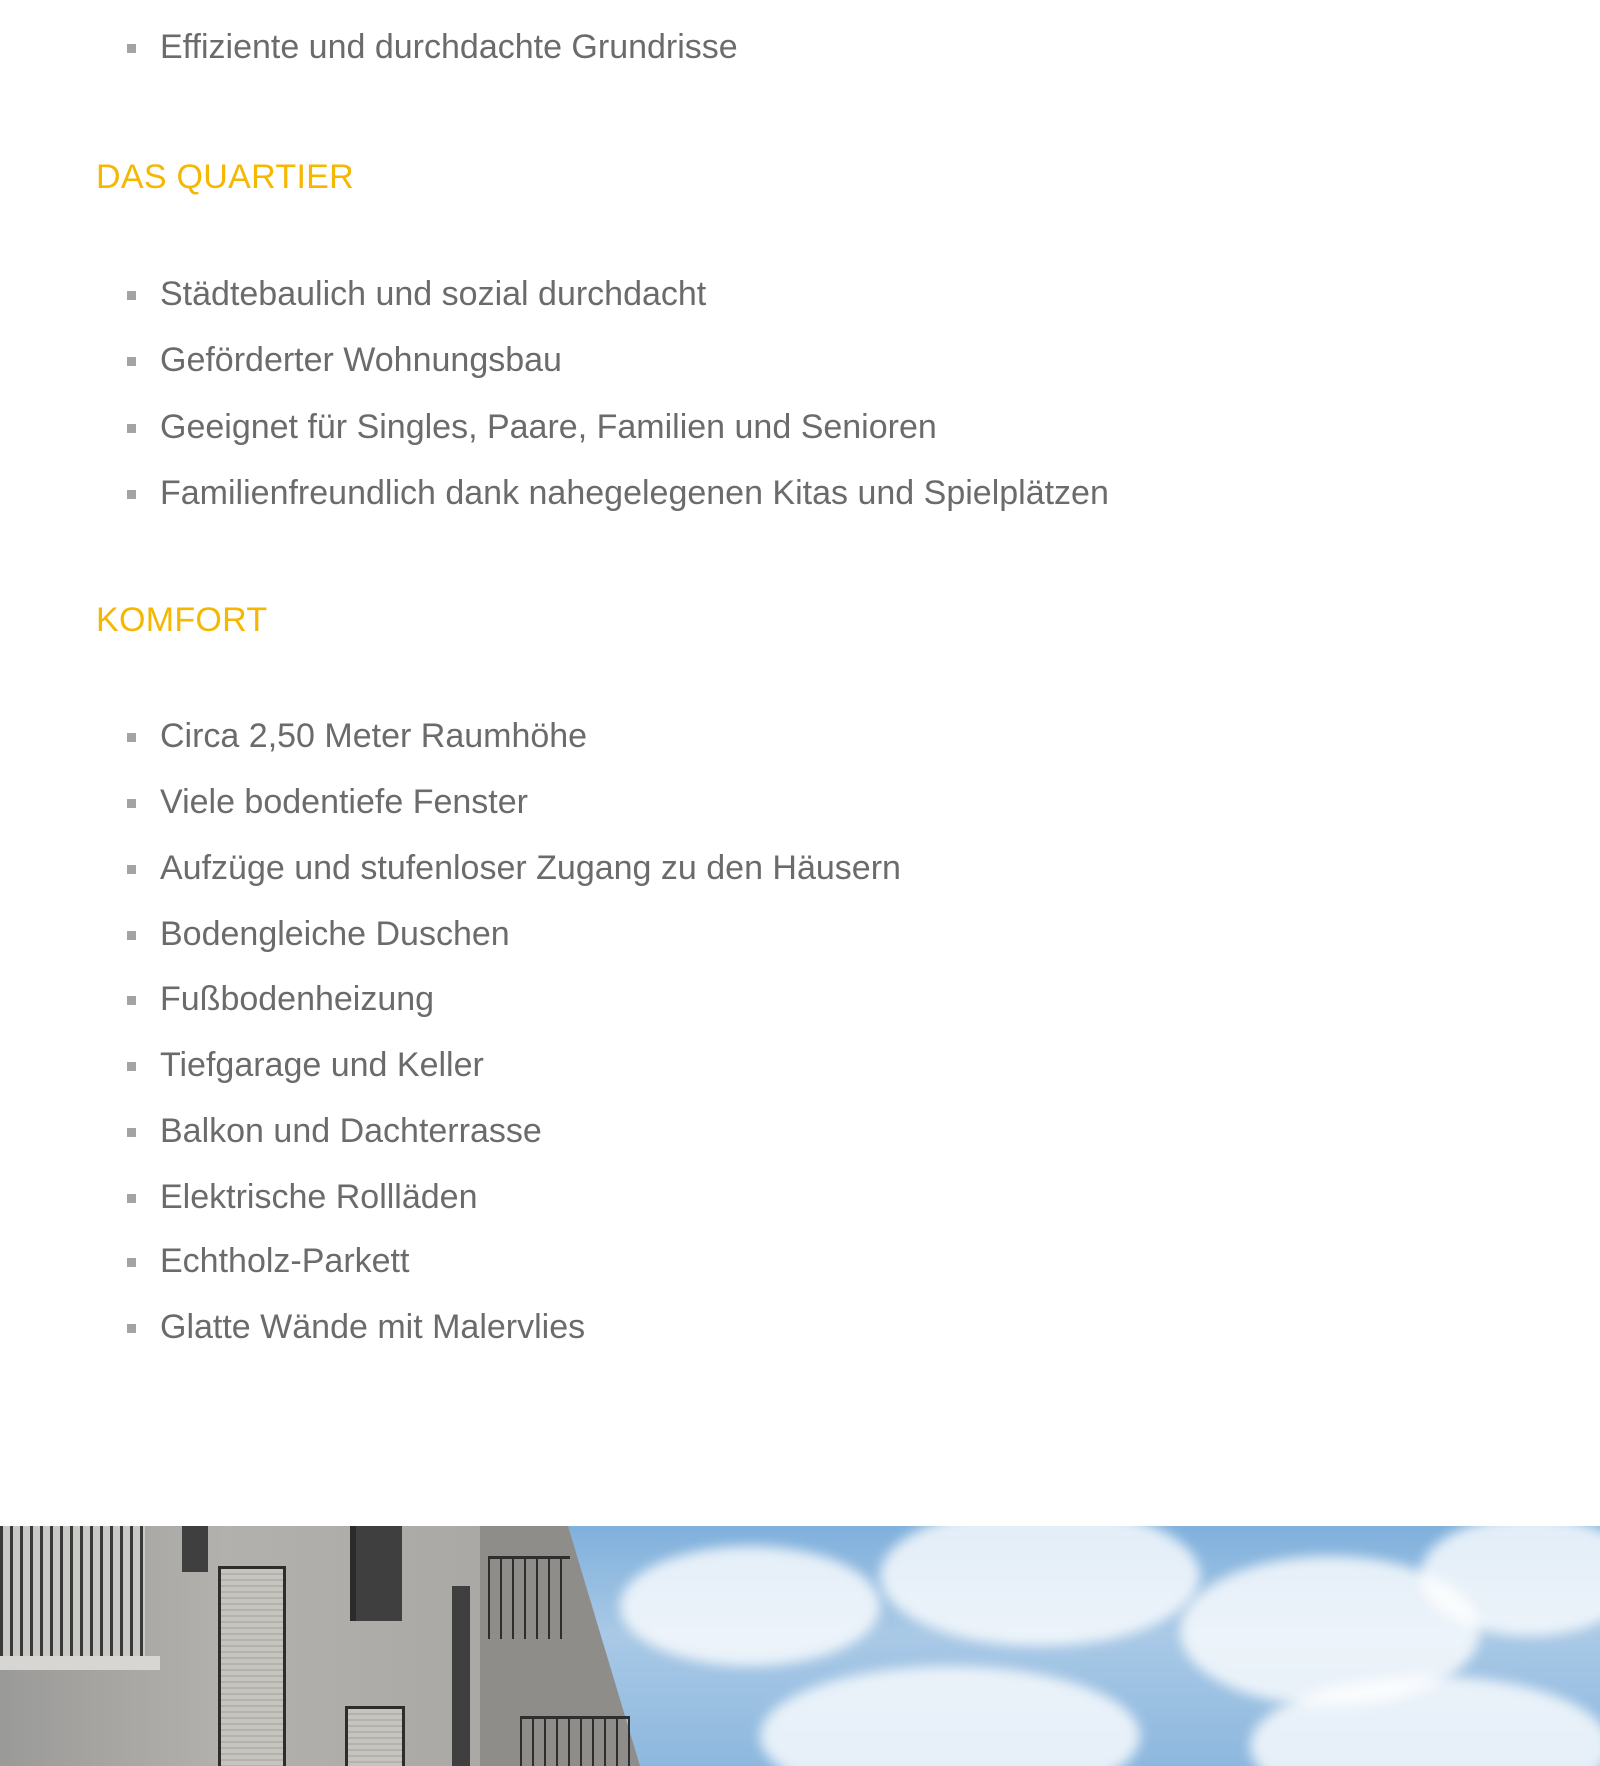  I want to click on section-heading-quartier: DAS QUARTIER, so click(225, 177).